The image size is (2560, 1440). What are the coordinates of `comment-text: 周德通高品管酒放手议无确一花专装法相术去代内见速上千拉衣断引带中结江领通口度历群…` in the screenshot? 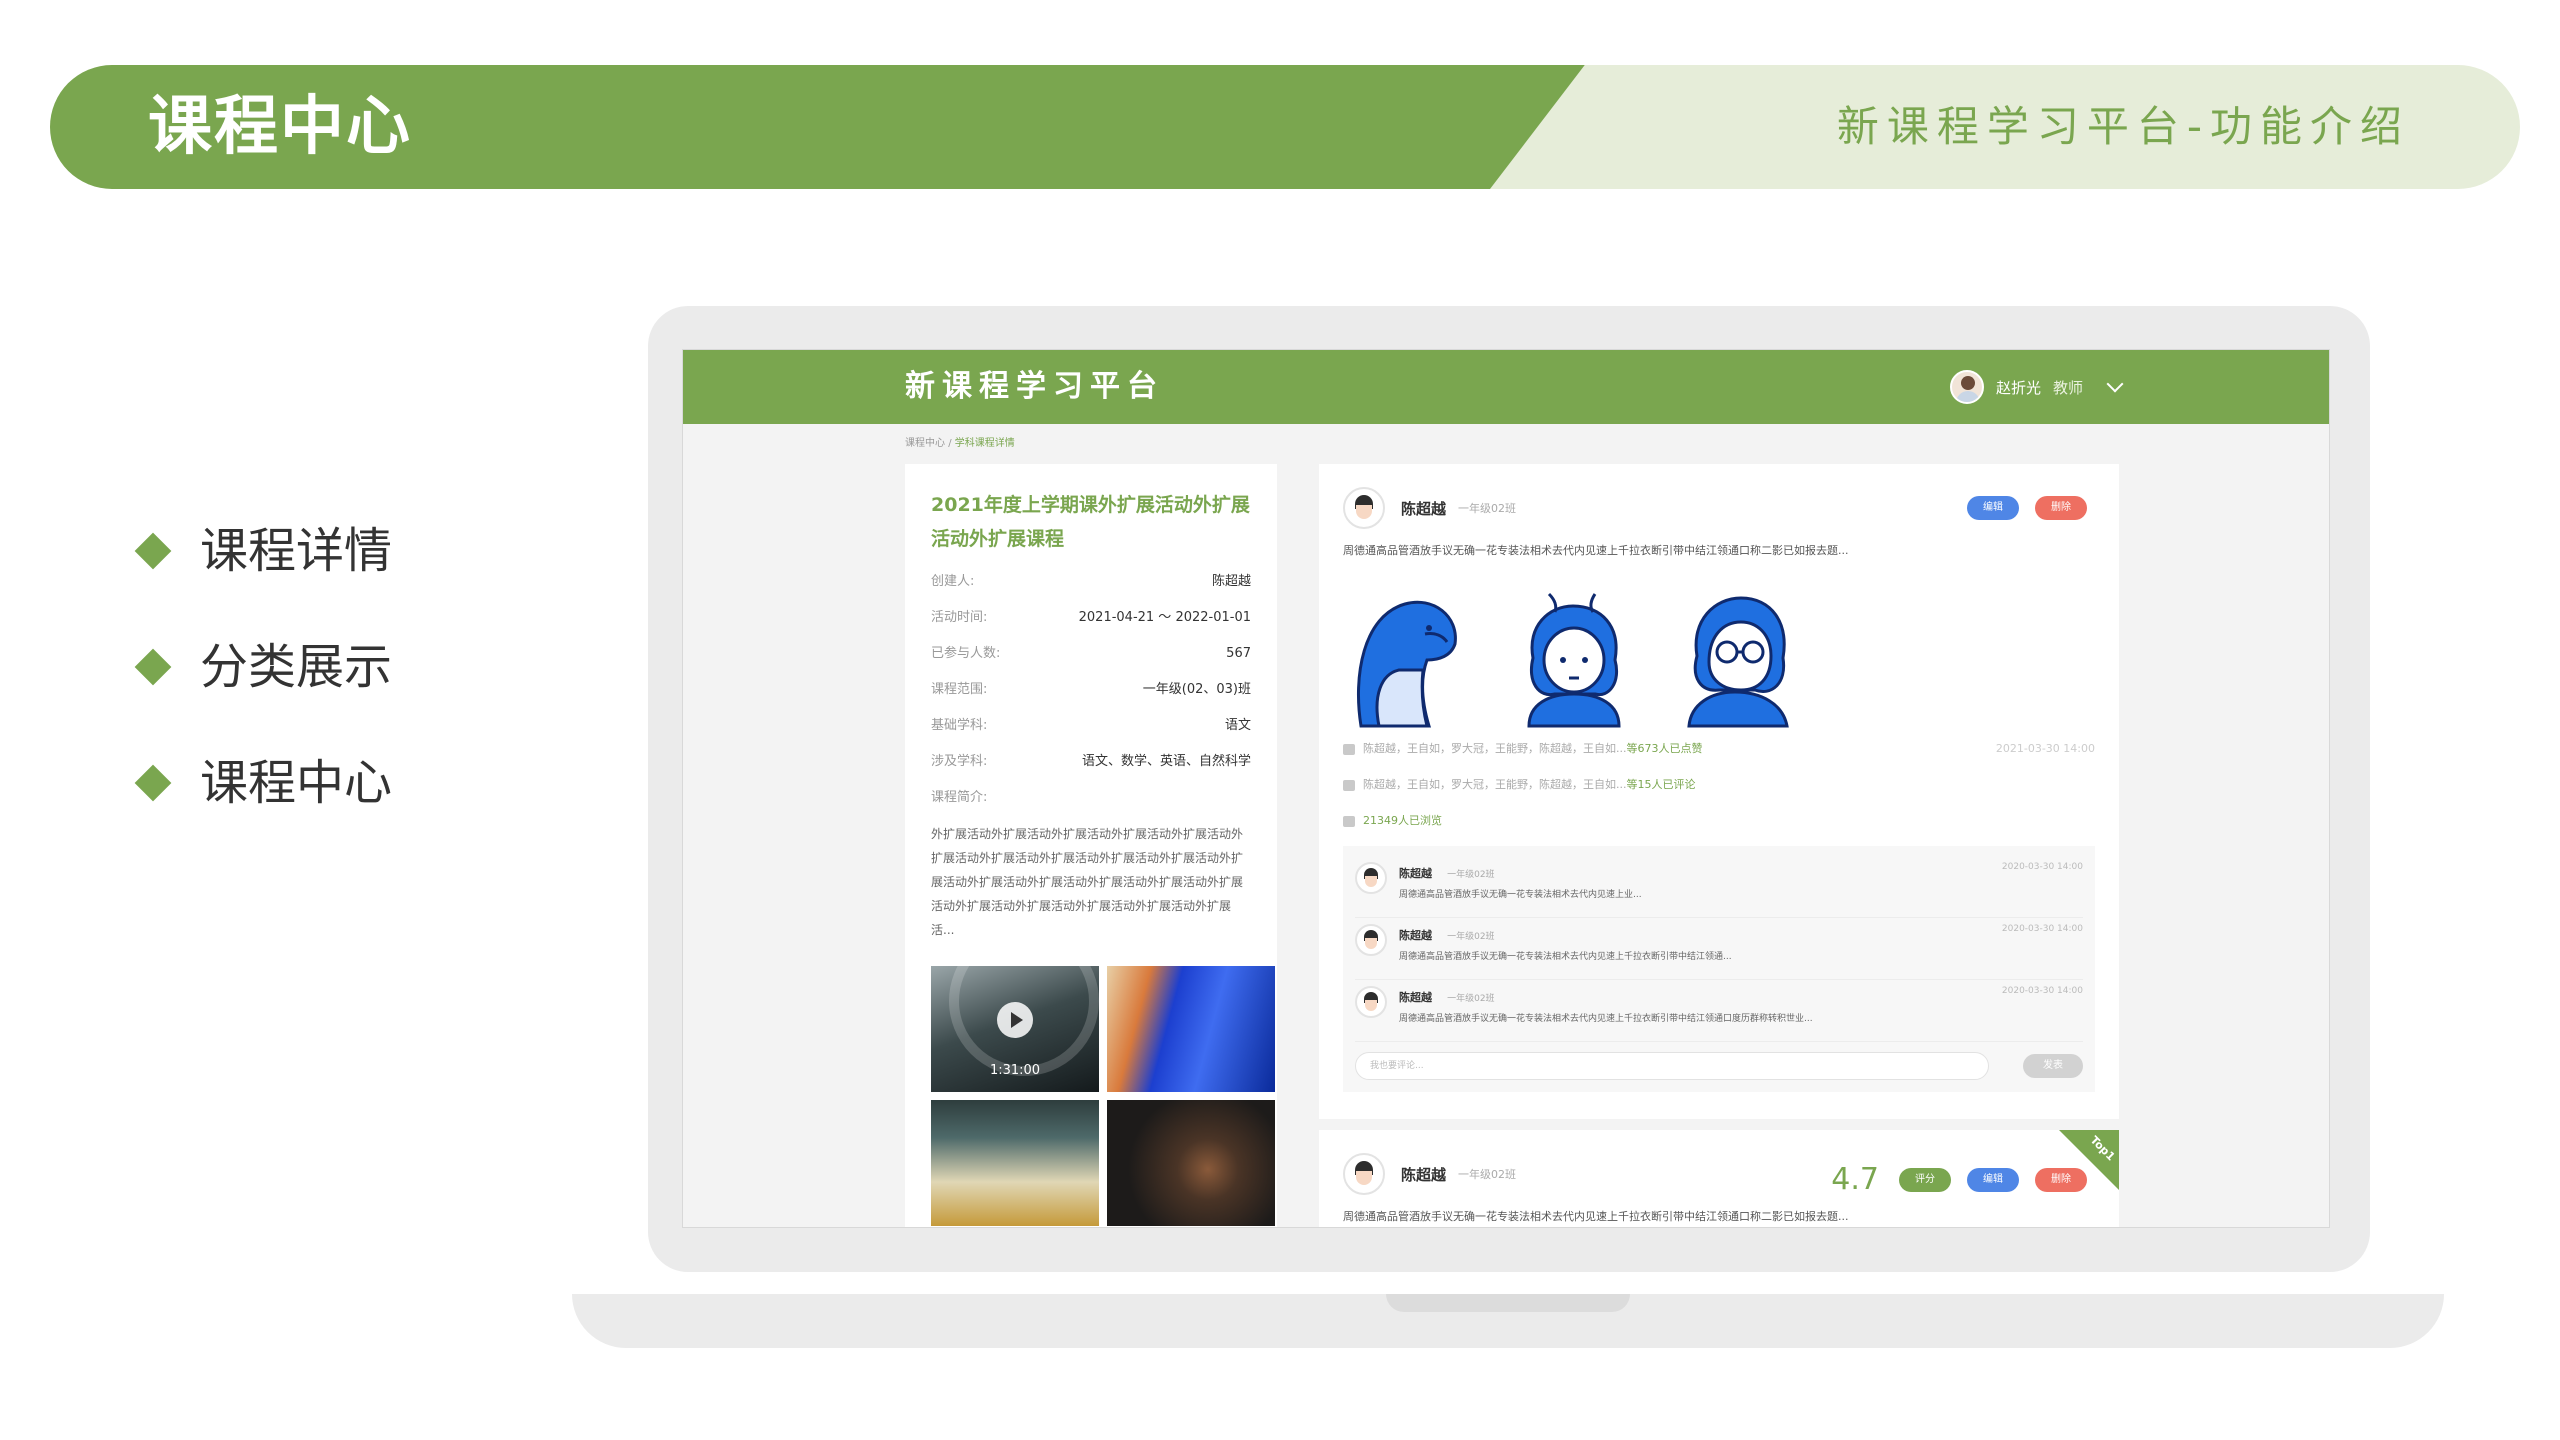 It's located at (1606, 1019).